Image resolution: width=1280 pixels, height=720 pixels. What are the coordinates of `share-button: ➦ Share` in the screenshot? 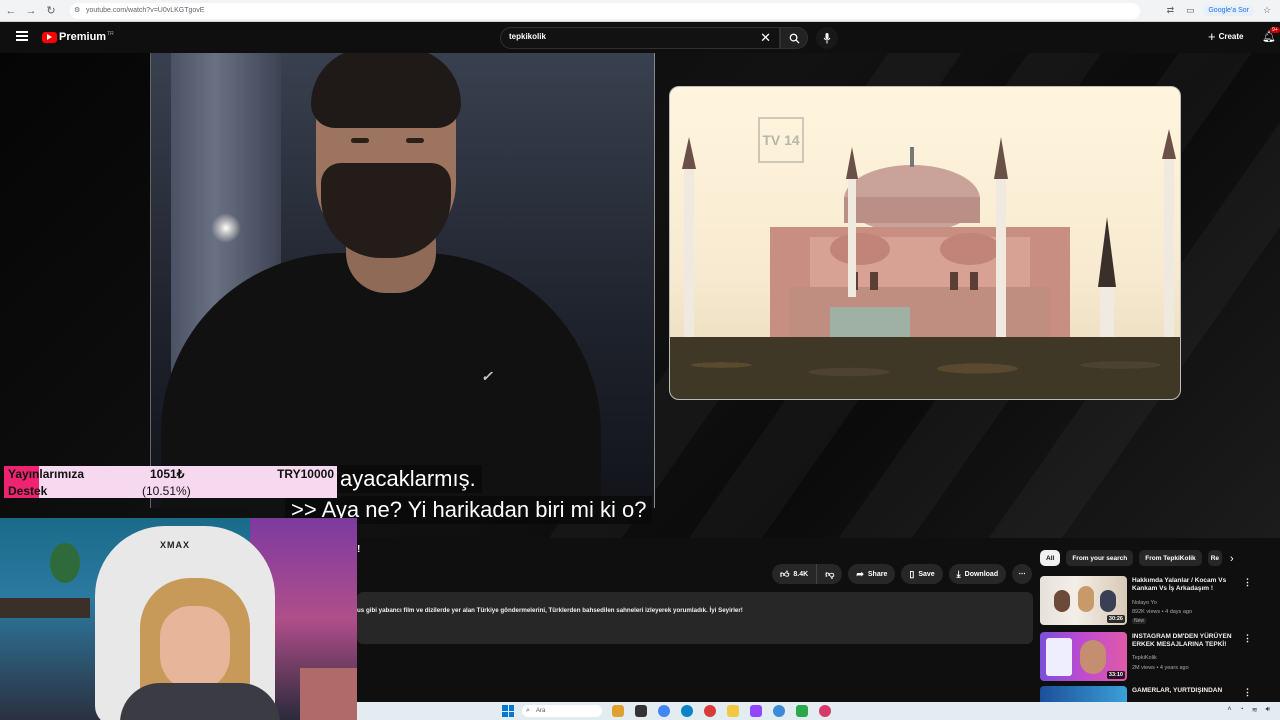 It's located at (872, 574).